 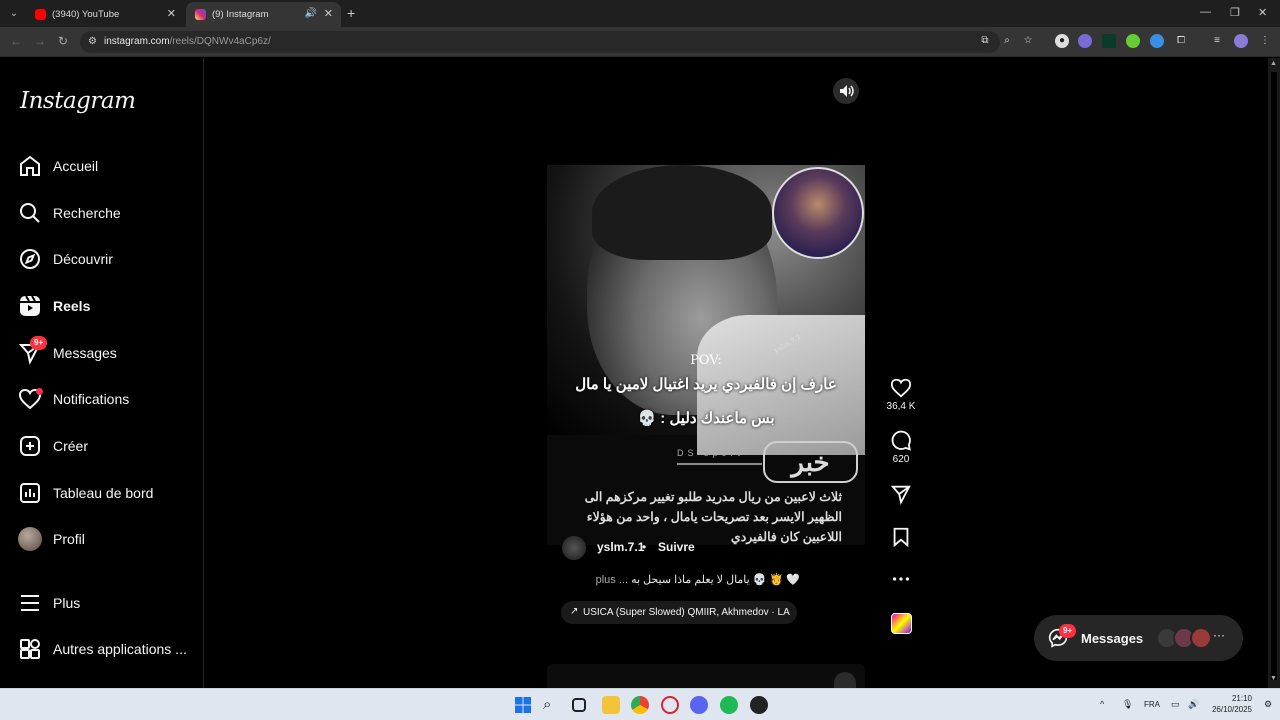 I want to click on reels-icon, so click(x=30, y=305).